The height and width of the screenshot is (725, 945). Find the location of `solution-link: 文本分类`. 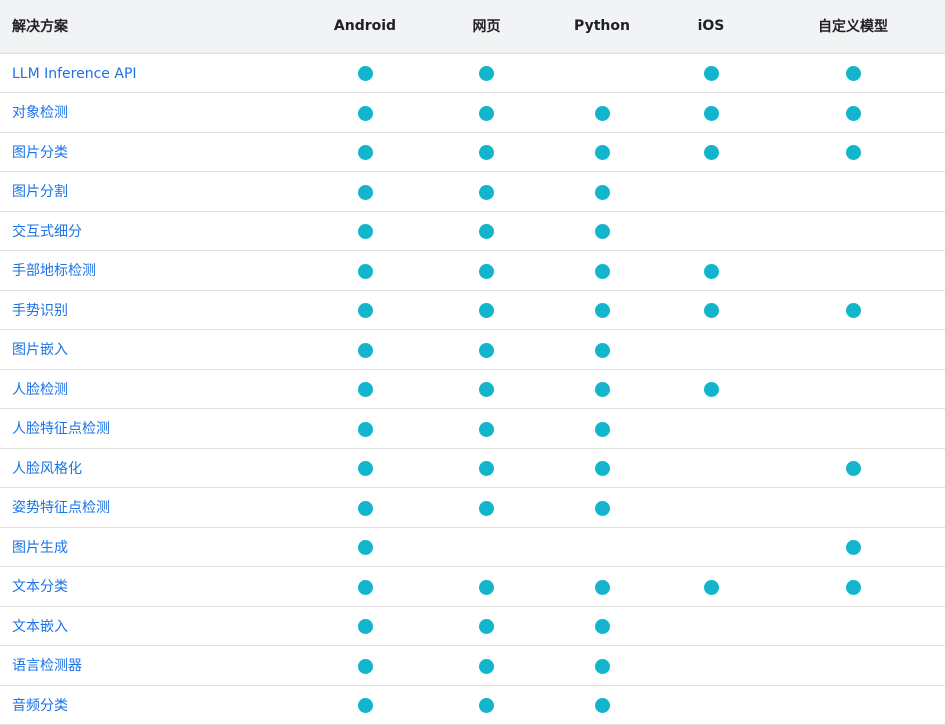

solution-link: 文本分类 is located at coordinates (40, 587).